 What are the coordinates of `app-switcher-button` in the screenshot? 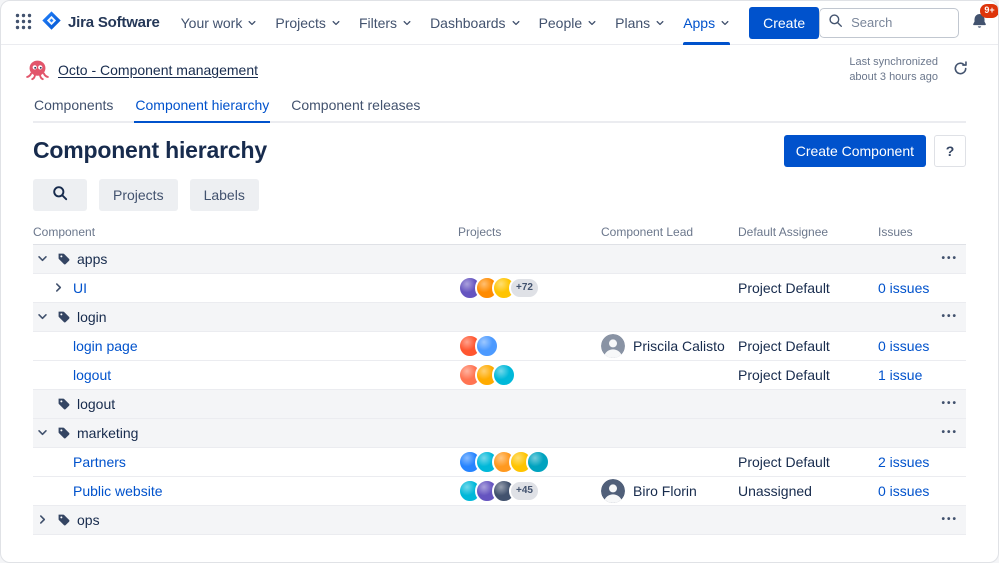 It's located at (23, 23).